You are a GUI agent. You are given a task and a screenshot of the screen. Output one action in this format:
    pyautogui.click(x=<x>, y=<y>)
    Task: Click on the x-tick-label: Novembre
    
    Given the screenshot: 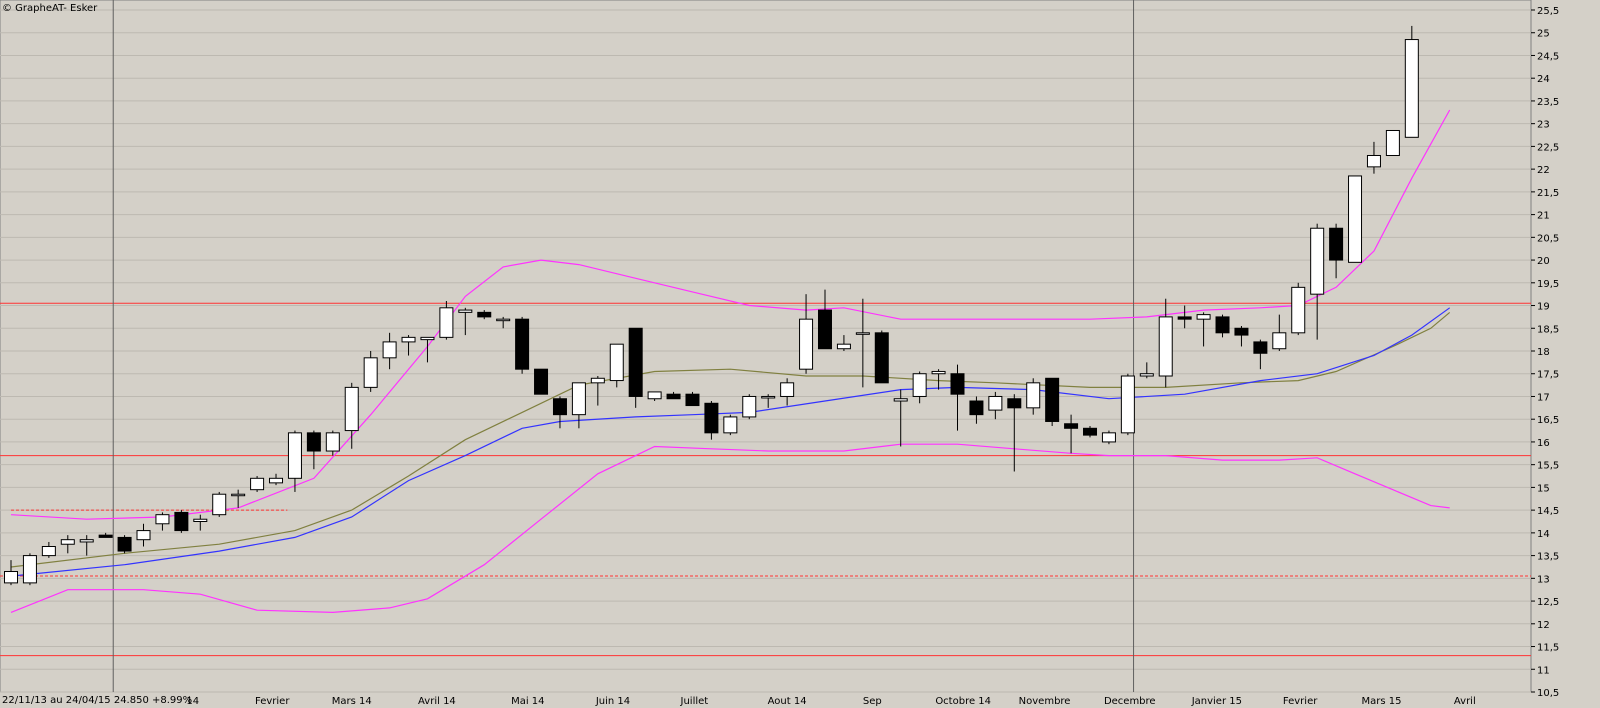 What is the action you would take?
    pyautogui.click(x=1045, y=701)
    